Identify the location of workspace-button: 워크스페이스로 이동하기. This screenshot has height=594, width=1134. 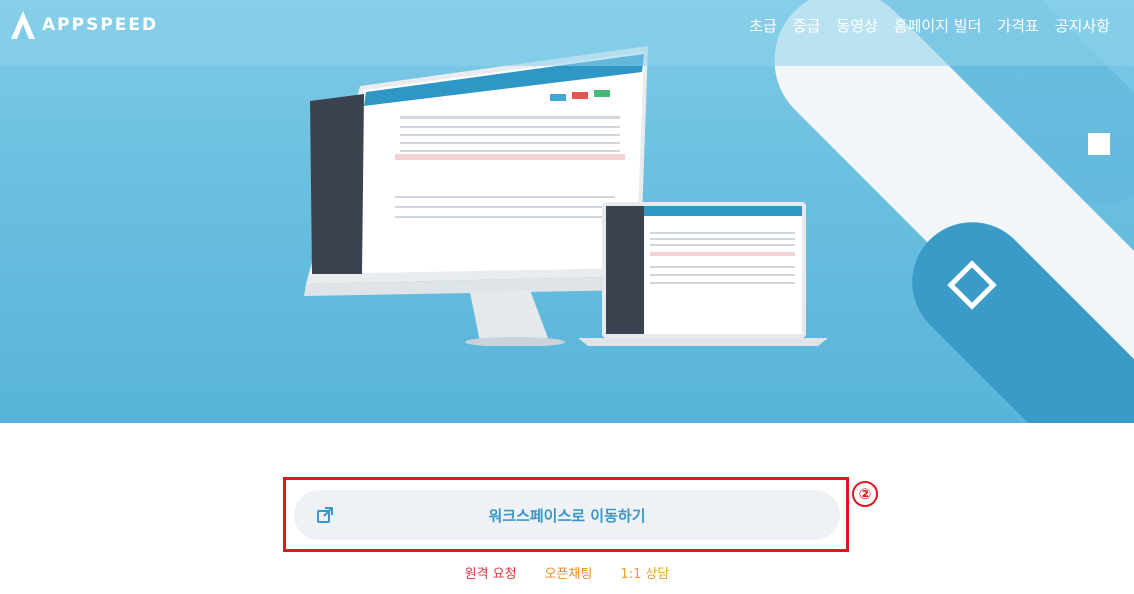
(567, 515).